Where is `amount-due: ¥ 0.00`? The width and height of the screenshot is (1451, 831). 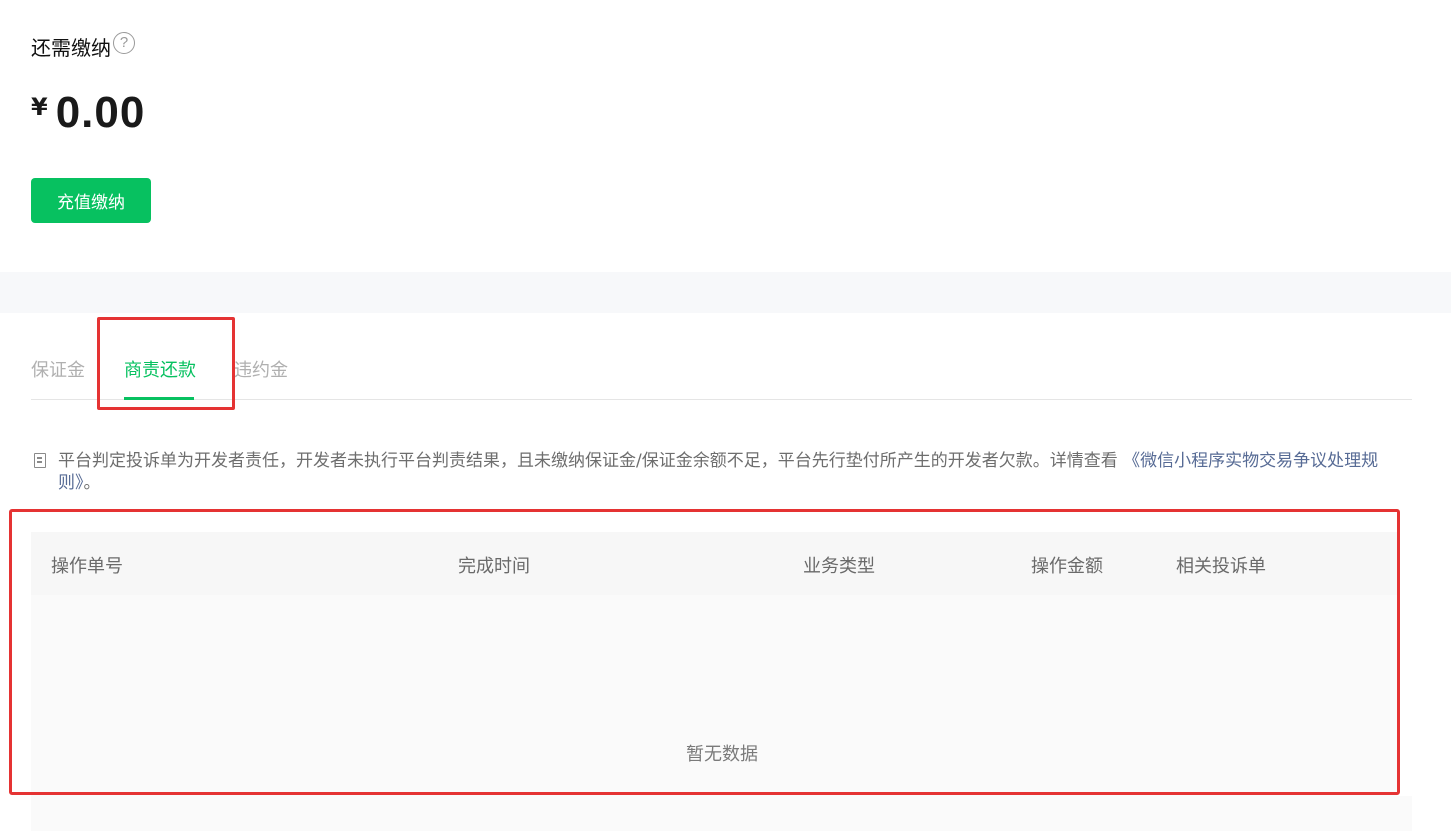 amount-due: ¥ 0.00 is located at coordinates (88, 113).